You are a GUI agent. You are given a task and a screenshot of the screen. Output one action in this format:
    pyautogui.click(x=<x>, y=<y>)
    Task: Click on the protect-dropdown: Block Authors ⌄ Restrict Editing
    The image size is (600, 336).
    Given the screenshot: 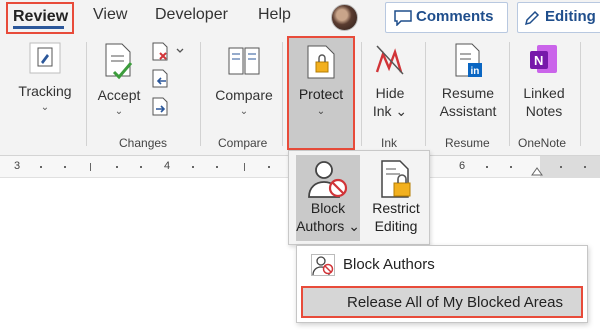 What is the action you would take?
    pyautogui.click(x=359, y=197)
    